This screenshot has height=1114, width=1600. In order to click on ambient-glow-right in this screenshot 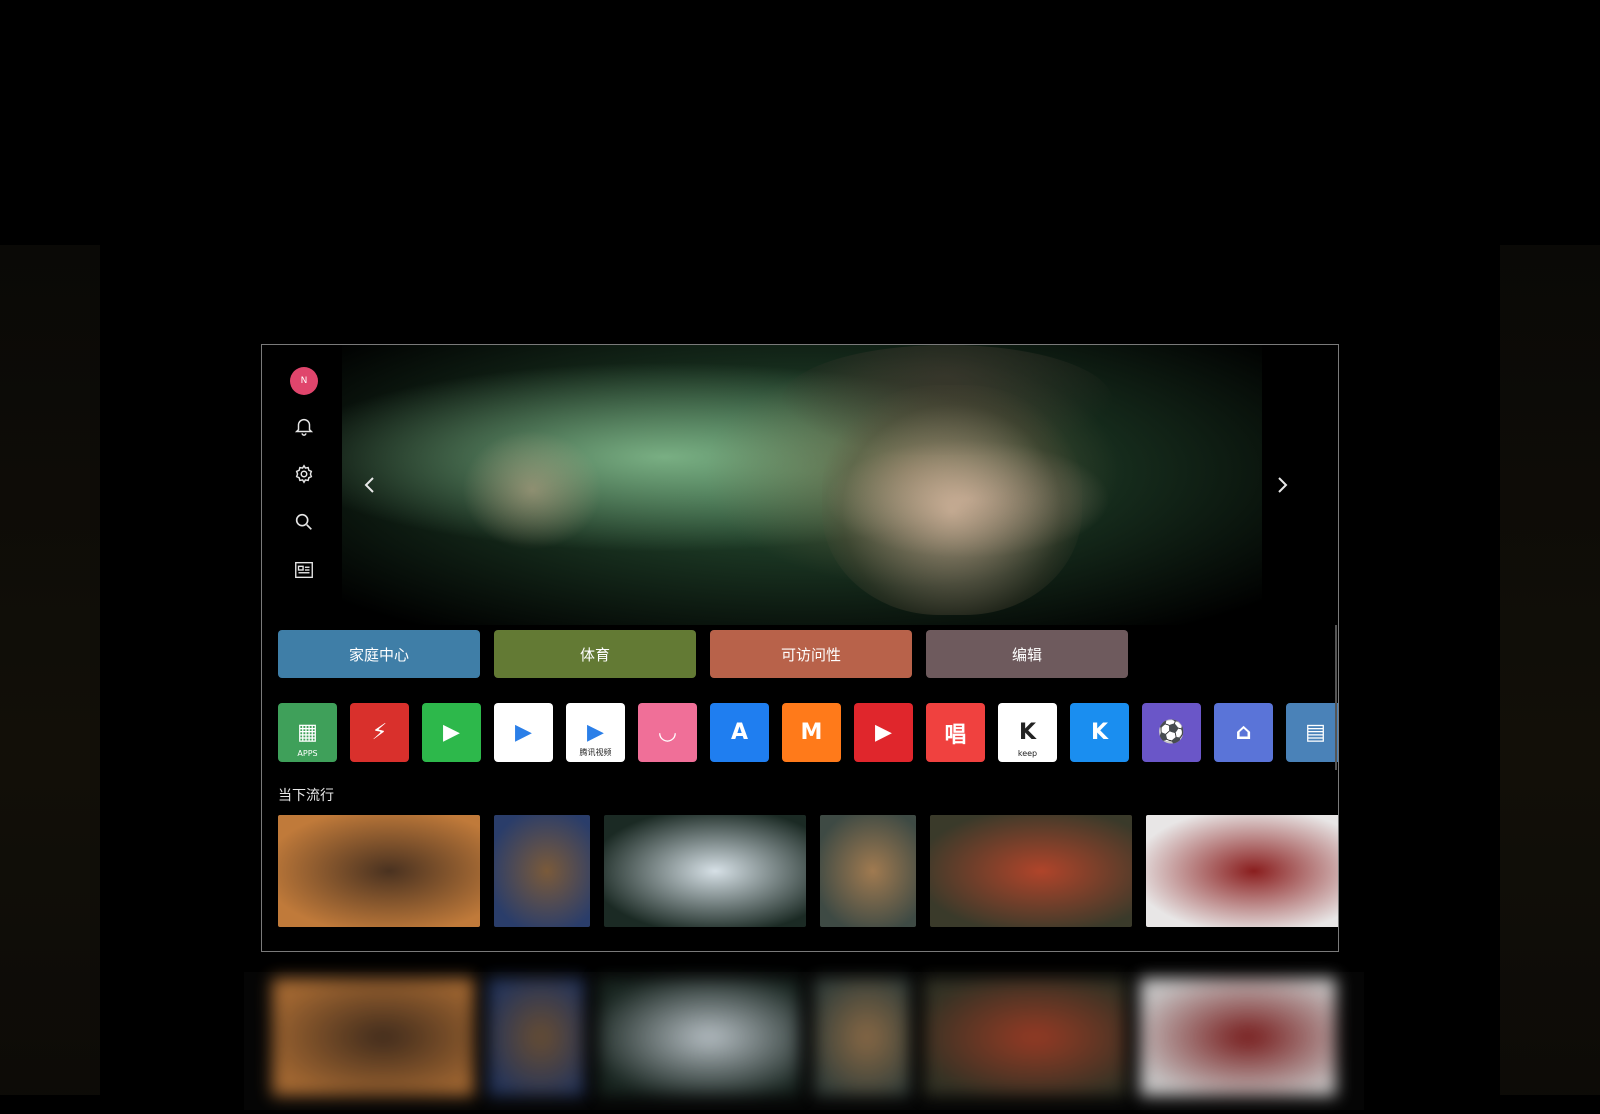, I will do `click(1550, 670)`.